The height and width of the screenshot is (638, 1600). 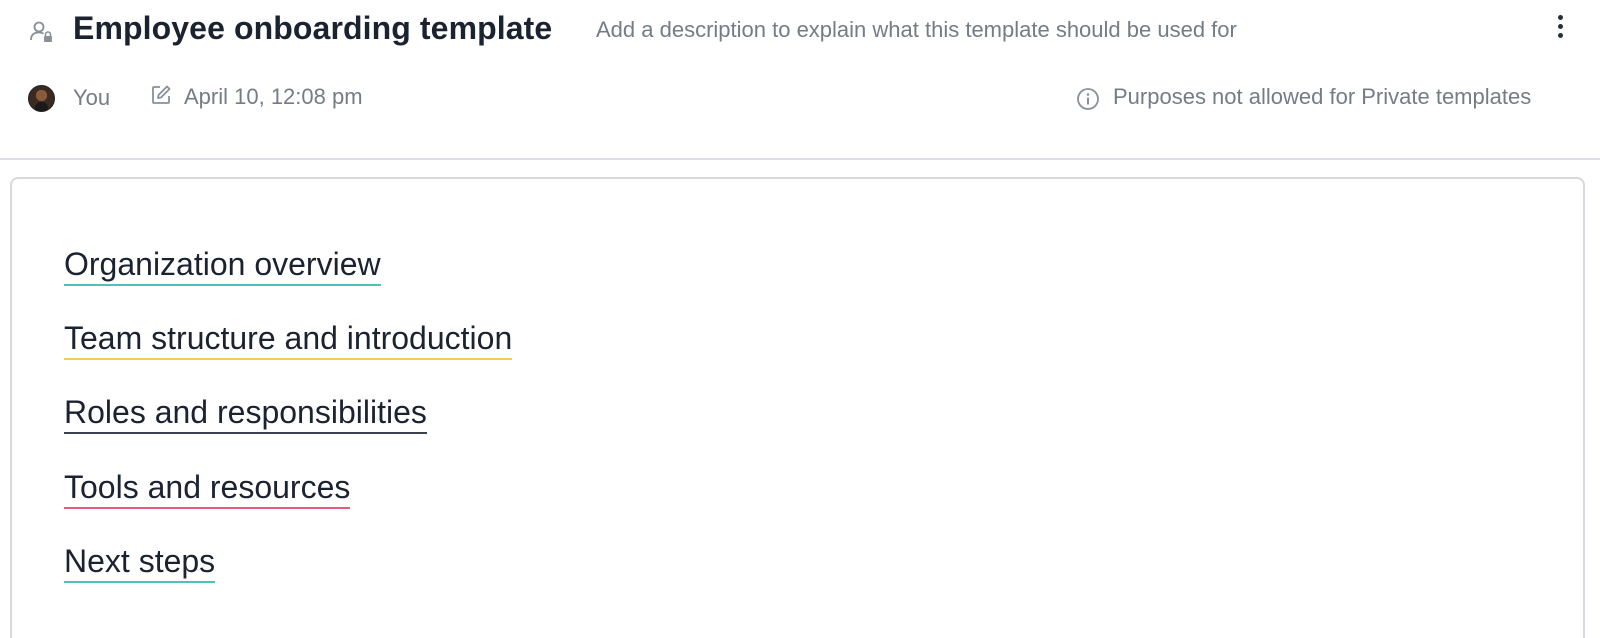 What do you see at coordinates (288, 340) in the screenshot?
I see `section-heading: Team structure and introduction` at bounding box center [288, 340].